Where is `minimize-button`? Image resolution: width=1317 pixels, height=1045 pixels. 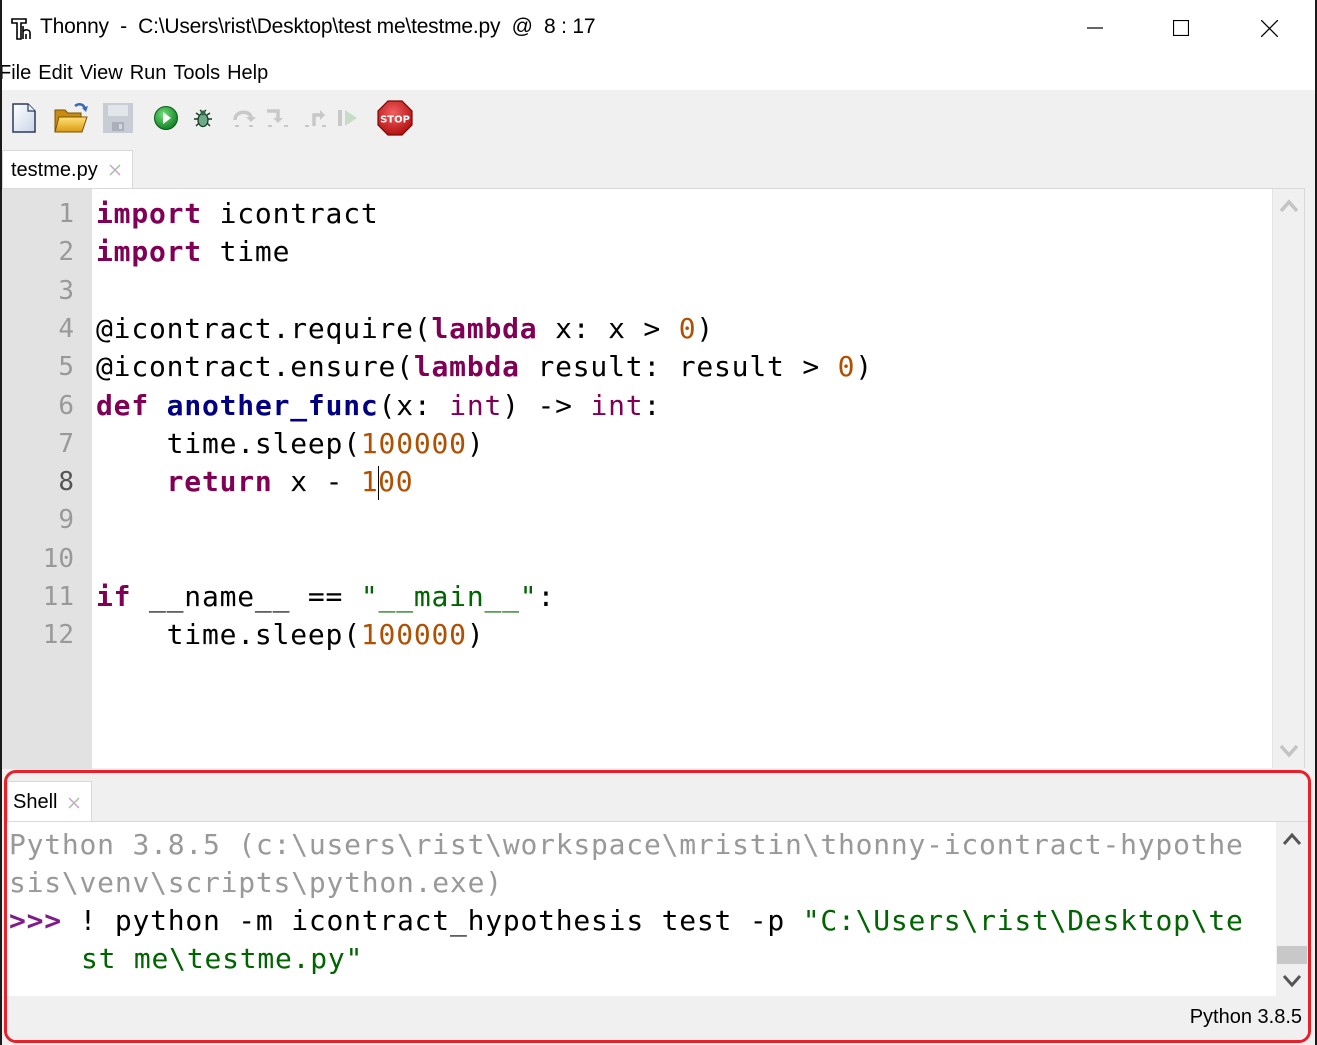 minimize-button is located at coordinates (1095, 28).